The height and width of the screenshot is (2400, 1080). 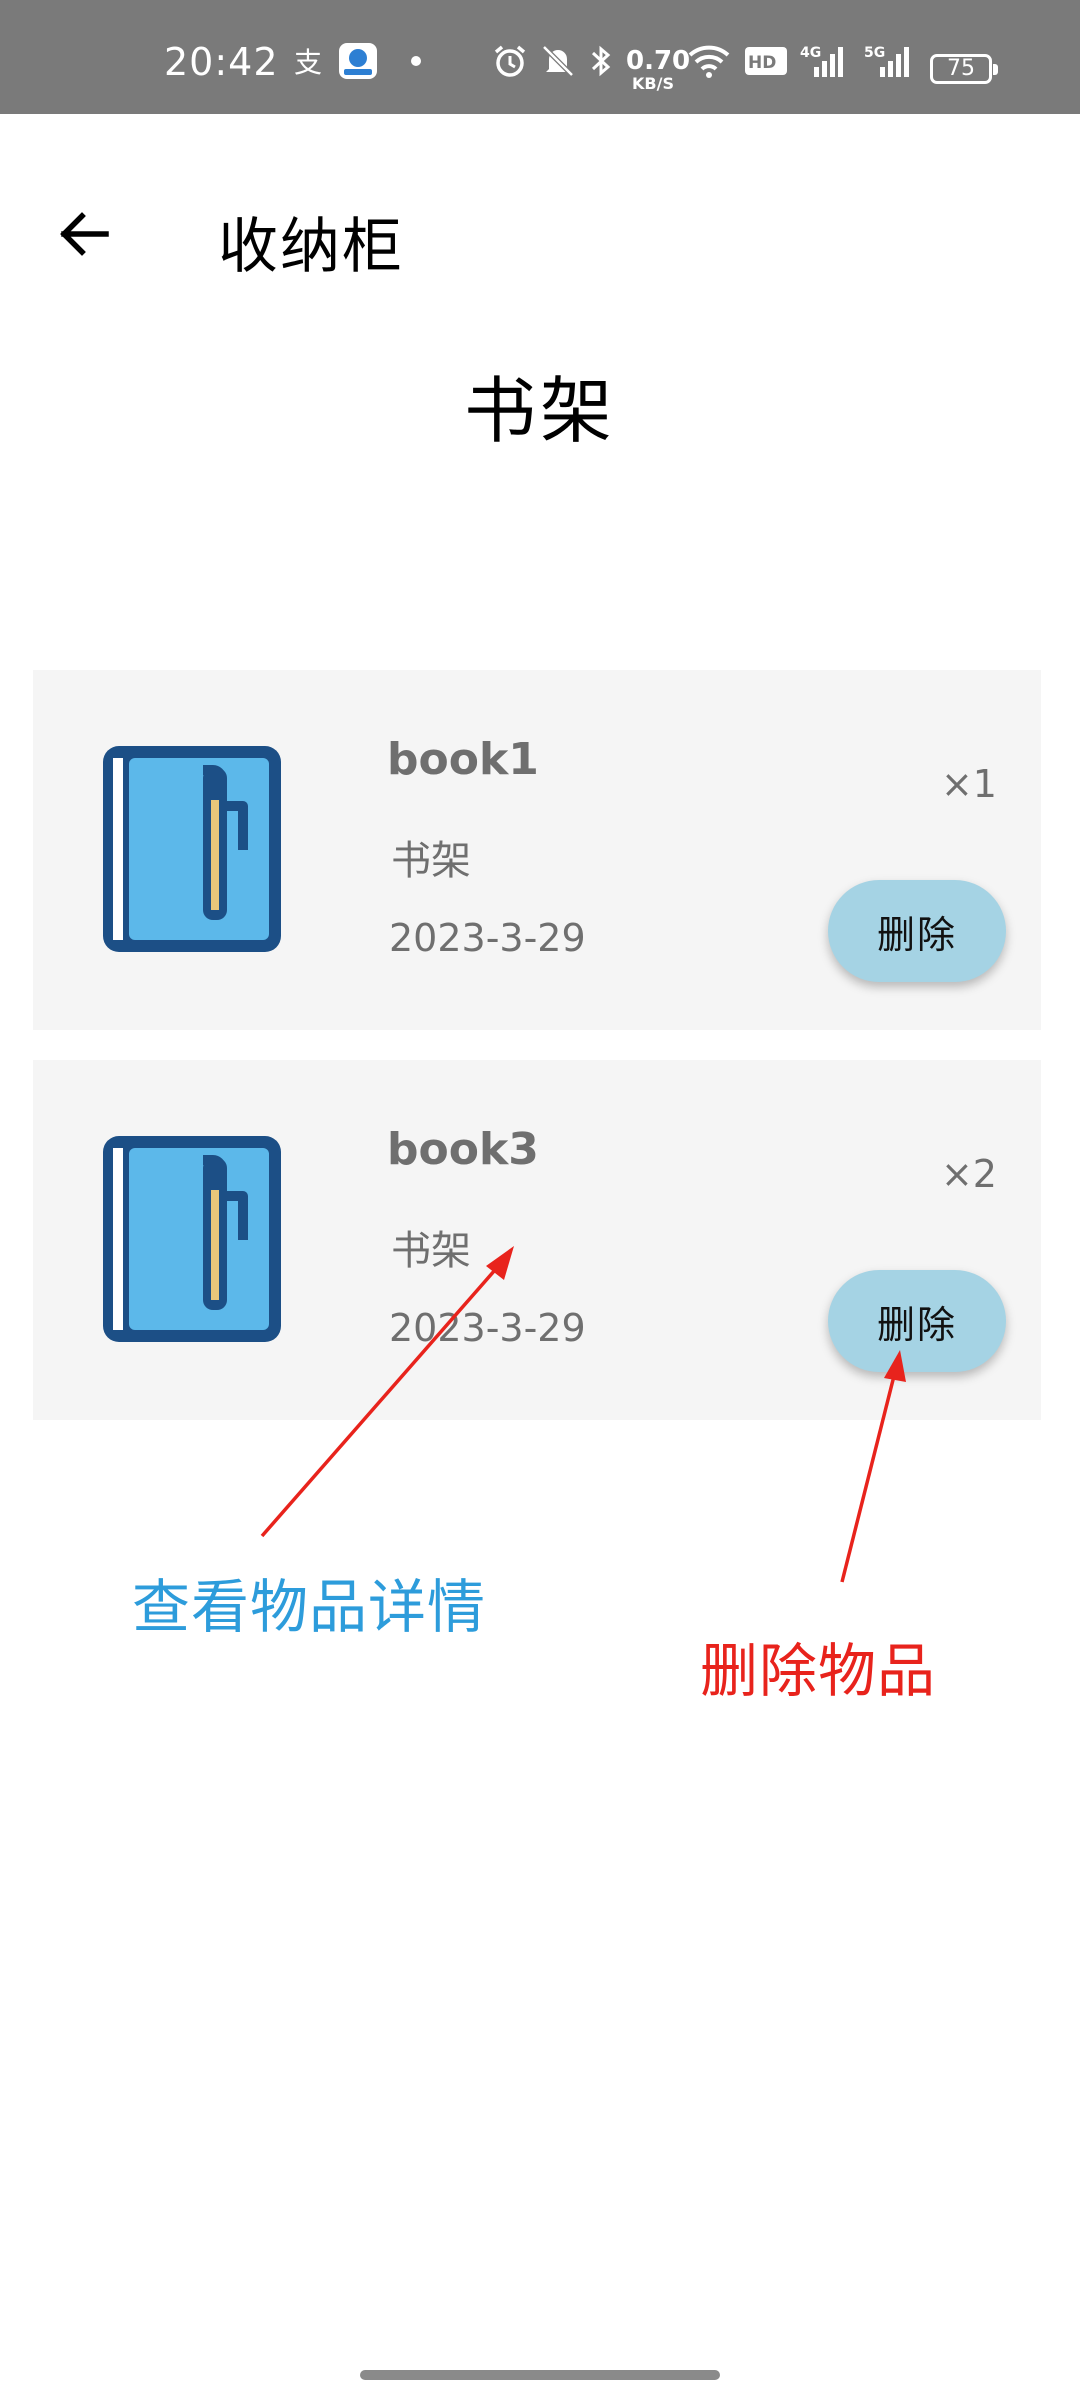 I want to click on svg-text: HD, so click(x=762, y=63).